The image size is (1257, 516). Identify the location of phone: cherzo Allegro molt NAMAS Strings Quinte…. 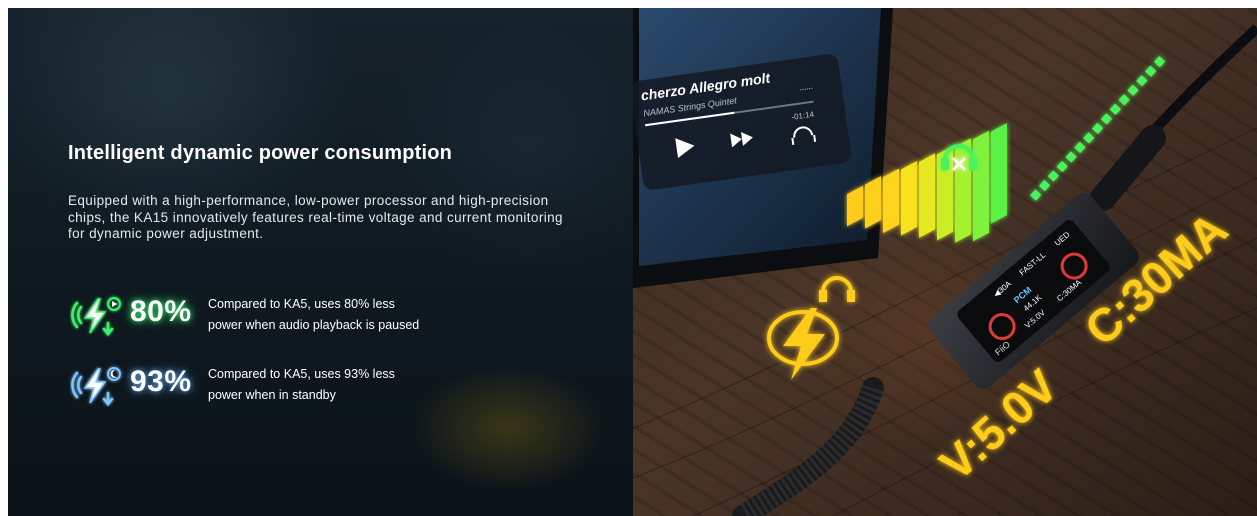
(763, 148).